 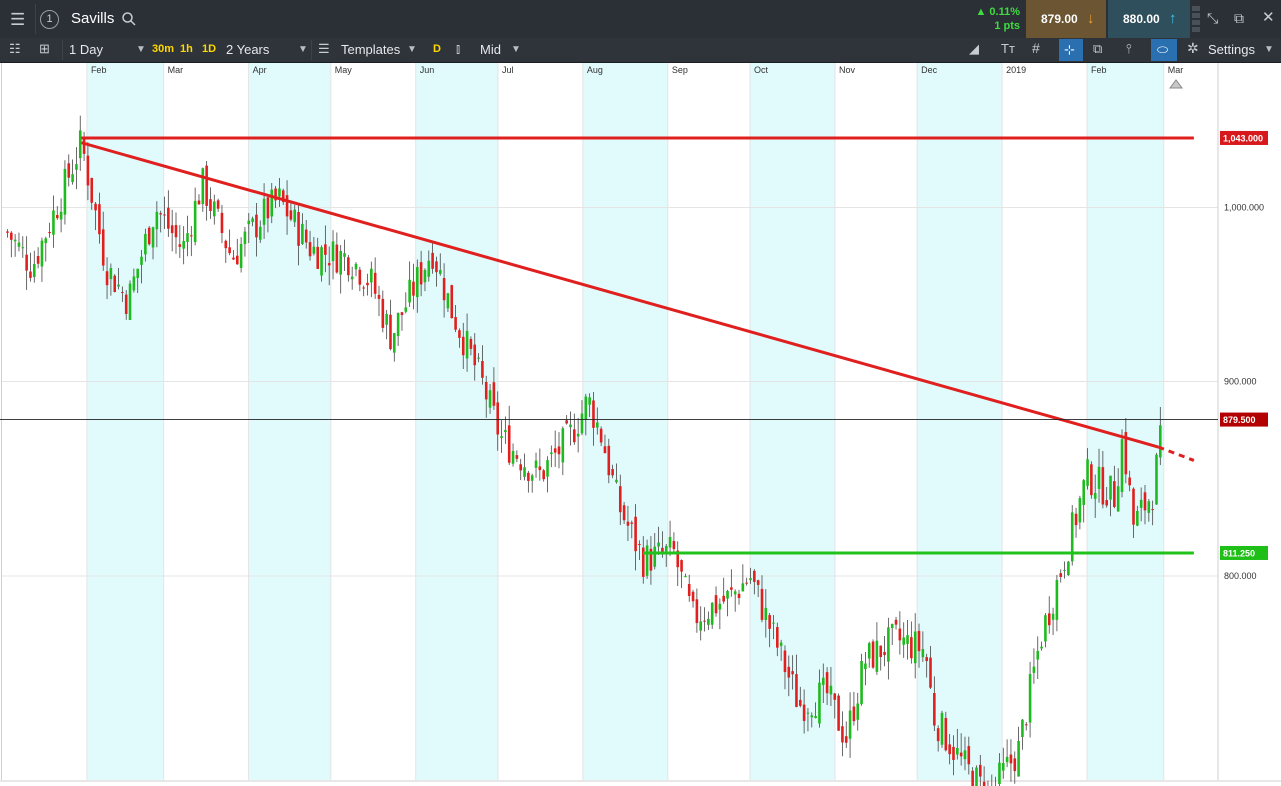 I want to click on current-price-text: 879.500, so click(x=1239, y=420).